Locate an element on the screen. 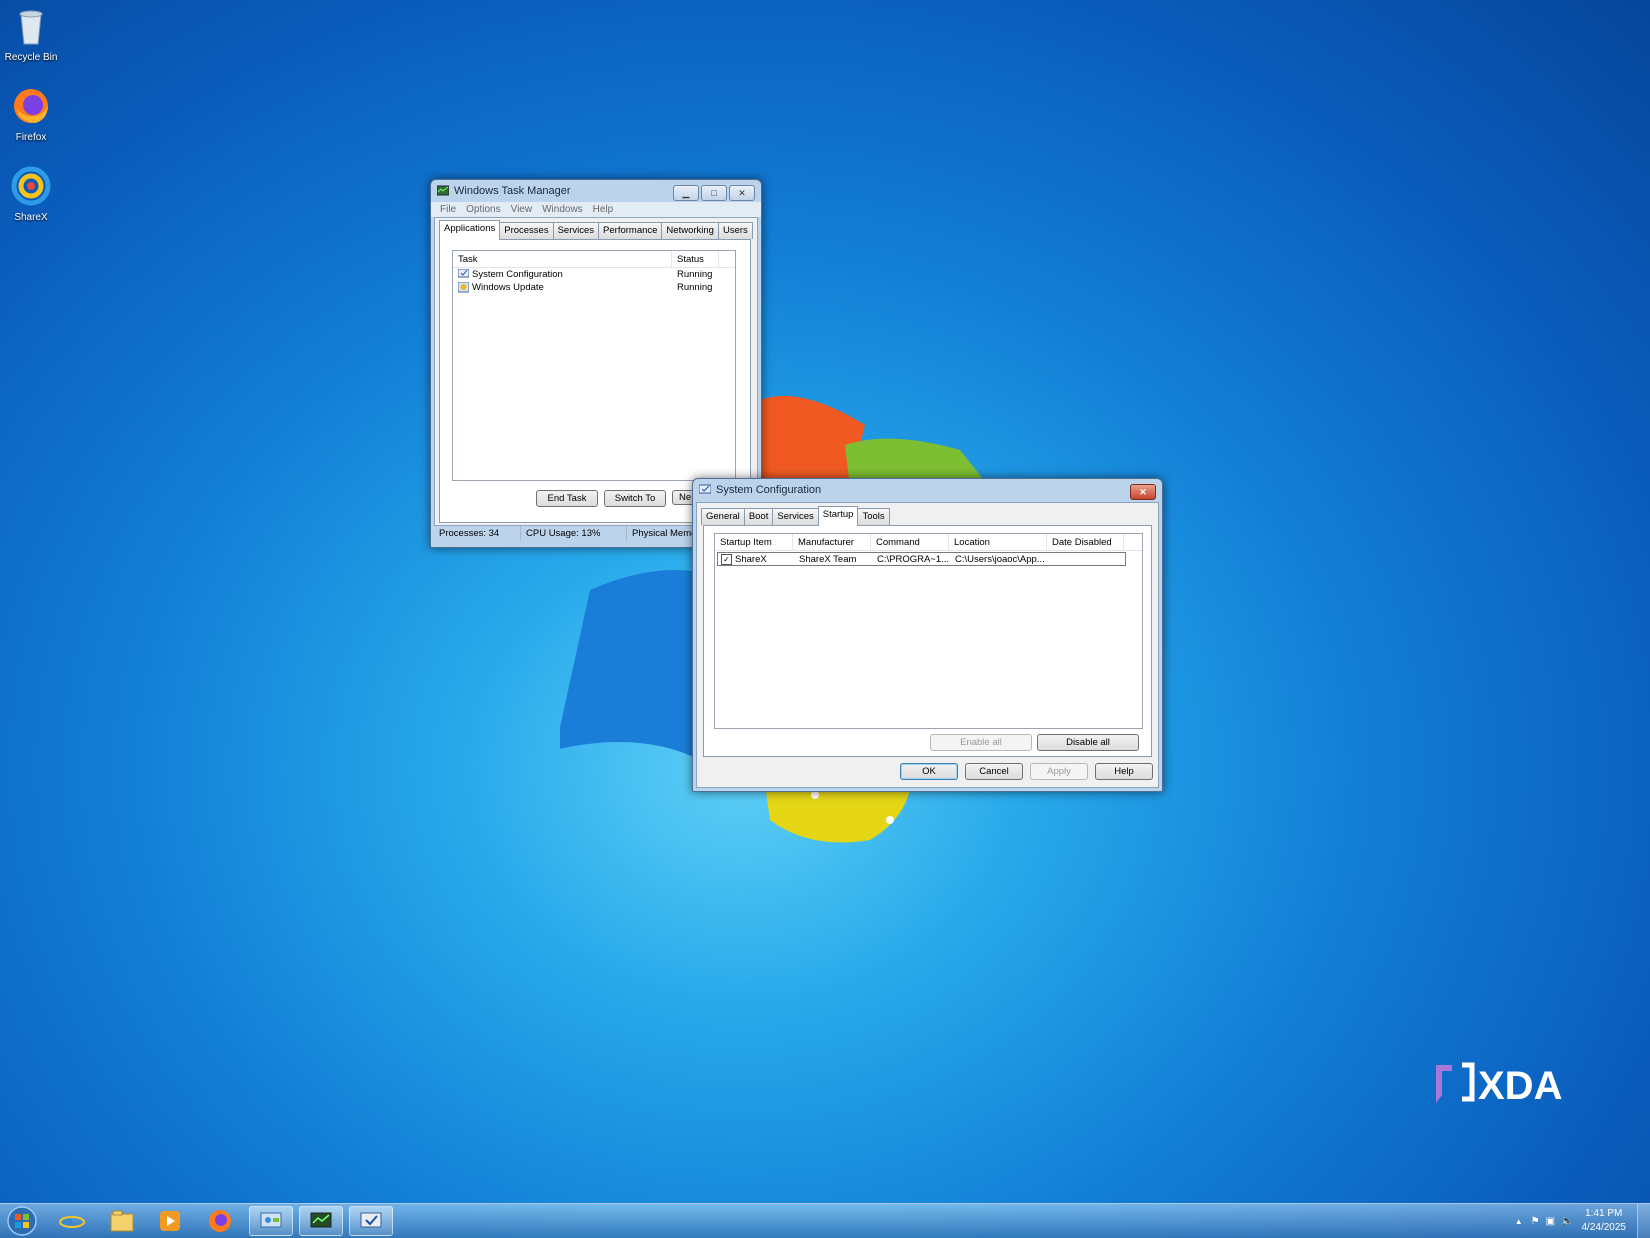 The height and width of the screenshot is (1238, 1650). windows-update-icon is located at coordinates (463, 287).